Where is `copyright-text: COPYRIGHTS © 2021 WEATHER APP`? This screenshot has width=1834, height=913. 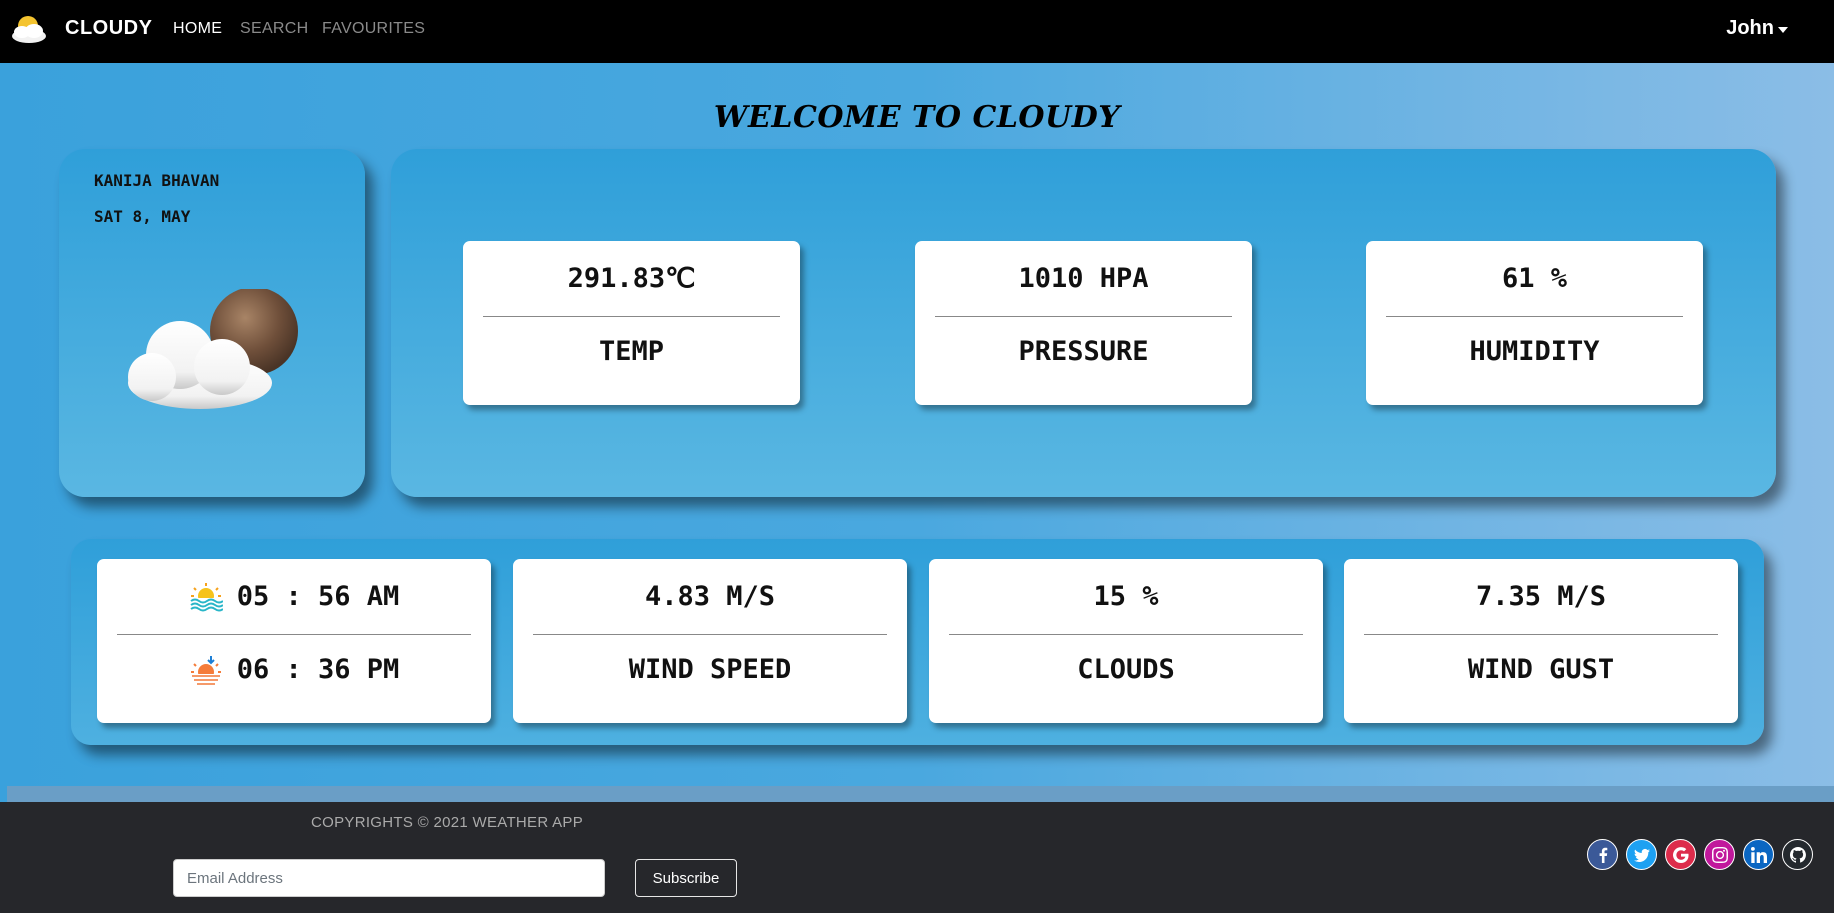
copyright-text: COPYRIGHTS © 2021 WEATHER APP is located at coordinates (447, 822).